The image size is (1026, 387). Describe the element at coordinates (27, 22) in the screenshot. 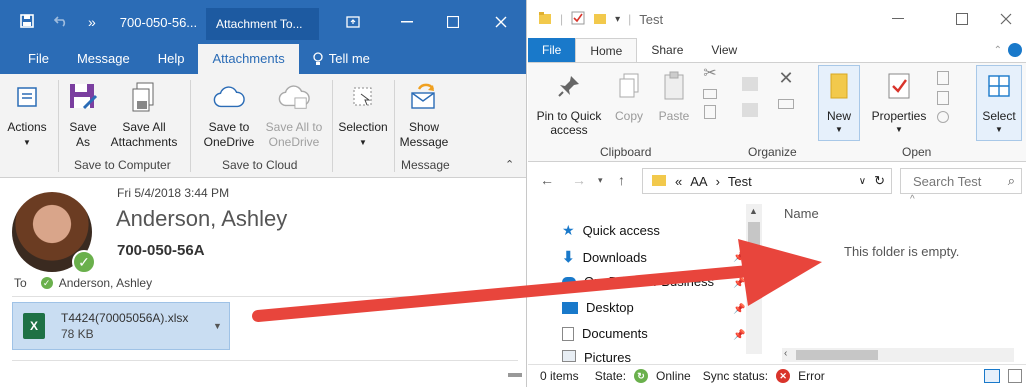

I see `save-icon` at that location.